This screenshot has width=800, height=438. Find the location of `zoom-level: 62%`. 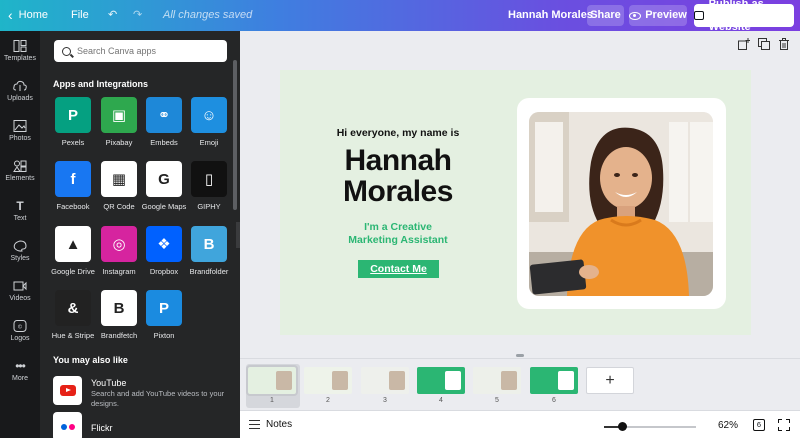

zoom-level: 62% is located at coordinates (728, 425).